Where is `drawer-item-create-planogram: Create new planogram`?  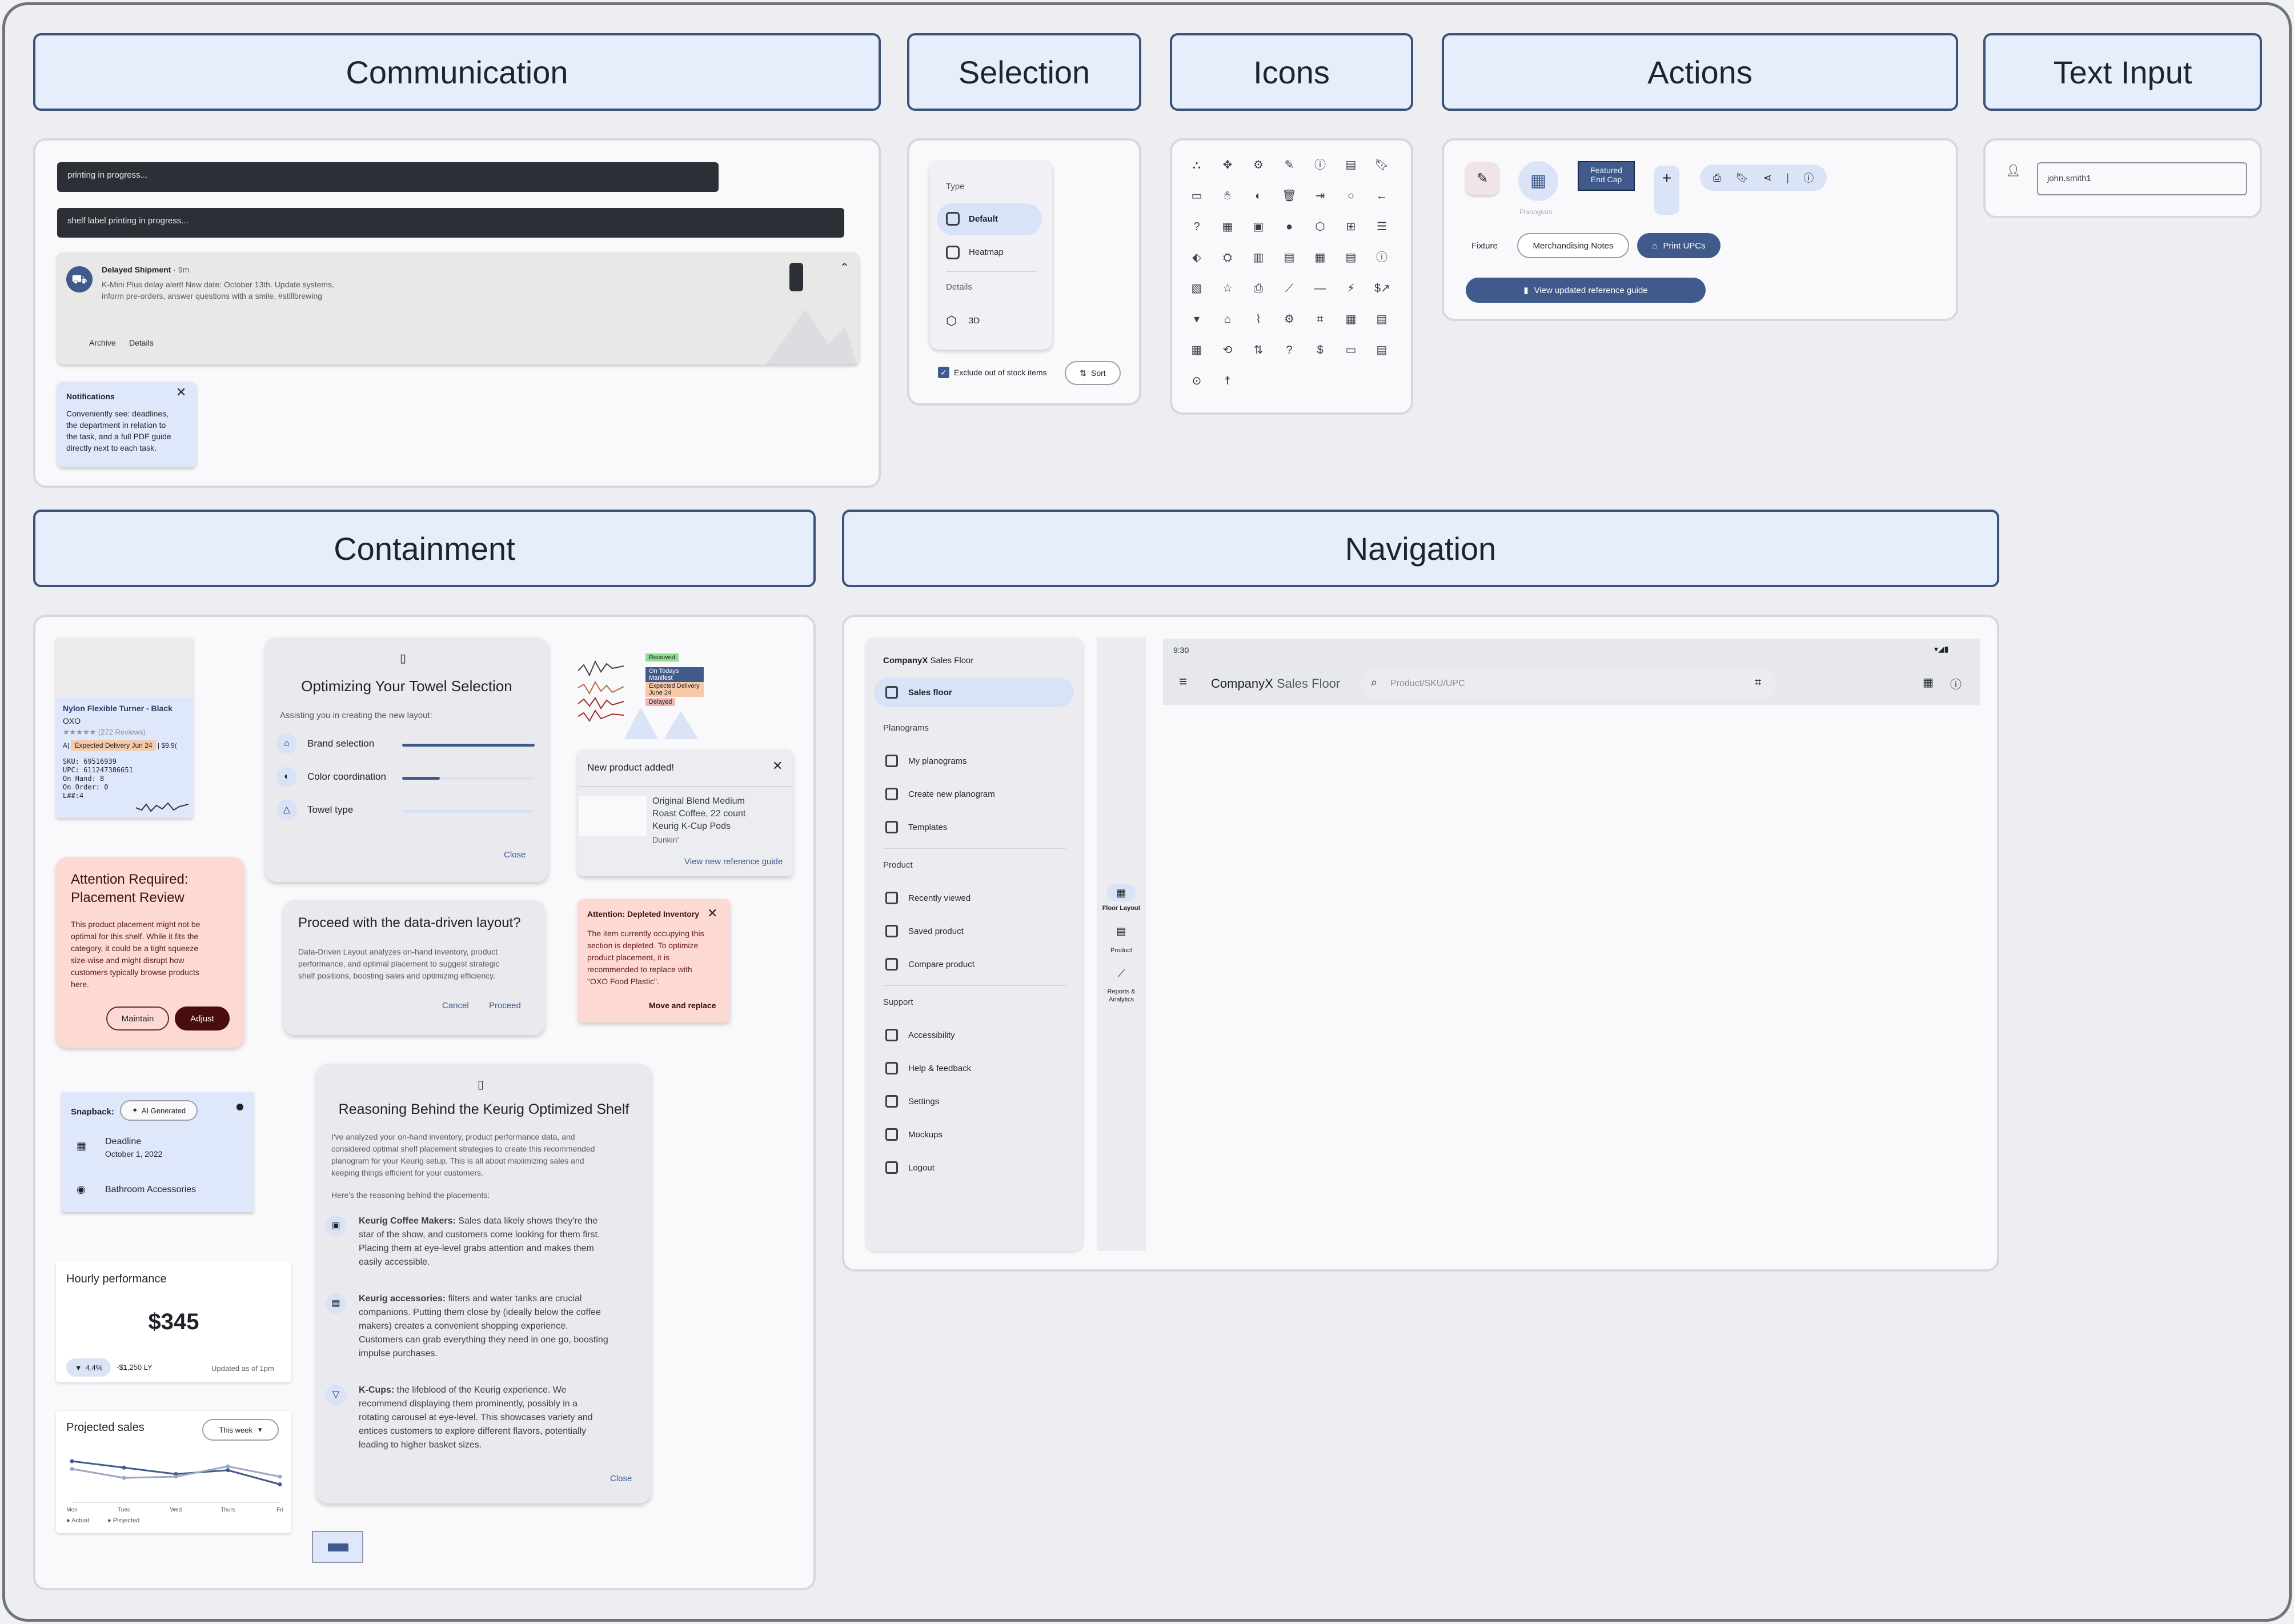
drawer-item-create-planogram: Create new planogram is located at coordinates (934, 794).